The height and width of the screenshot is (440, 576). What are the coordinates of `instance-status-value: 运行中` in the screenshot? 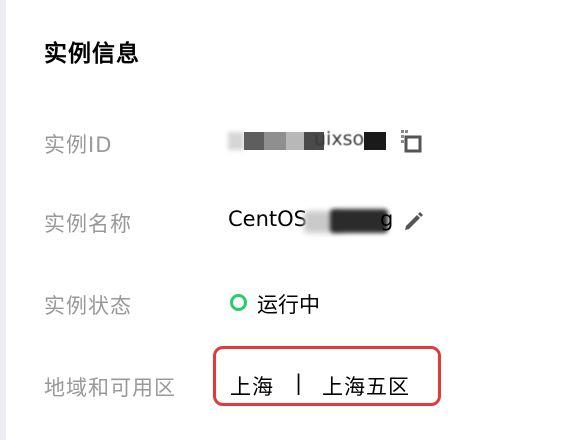 It's located at (288, 305).